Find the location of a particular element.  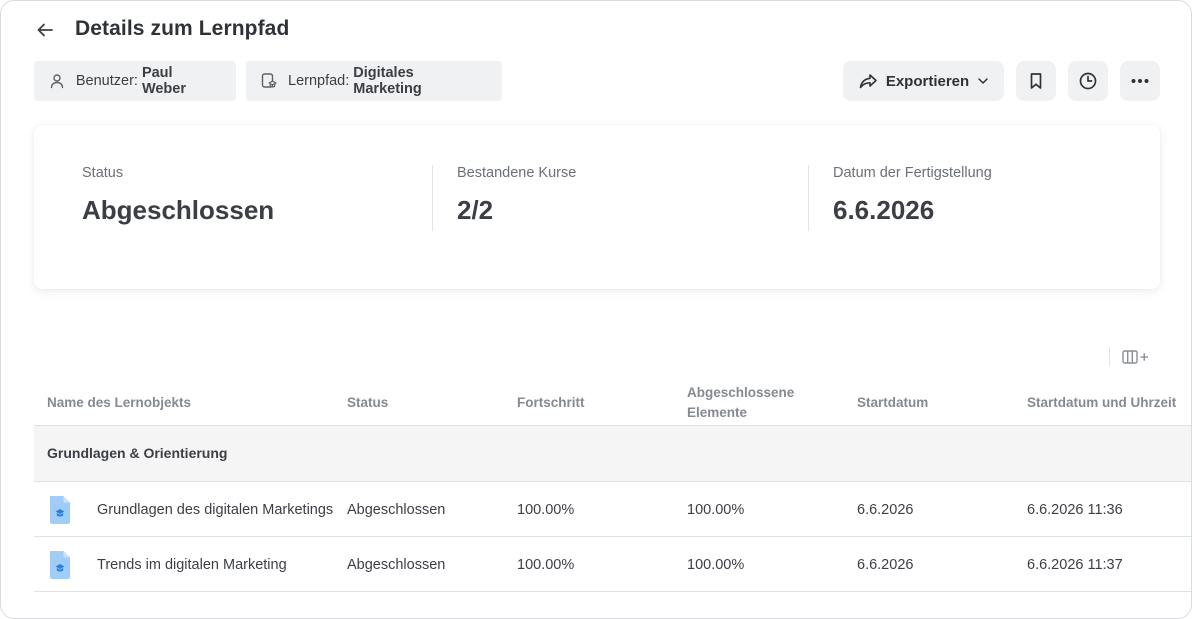

status-stat-value: Abgeschlossen is located at coordinates (178, 210).